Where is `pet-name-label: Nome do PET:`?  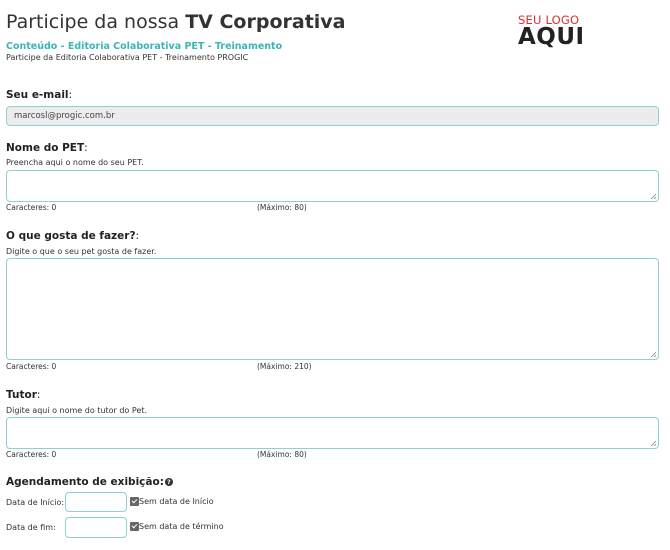
pet-name-label: Nome do PET: is located at coordinates (47, 148).